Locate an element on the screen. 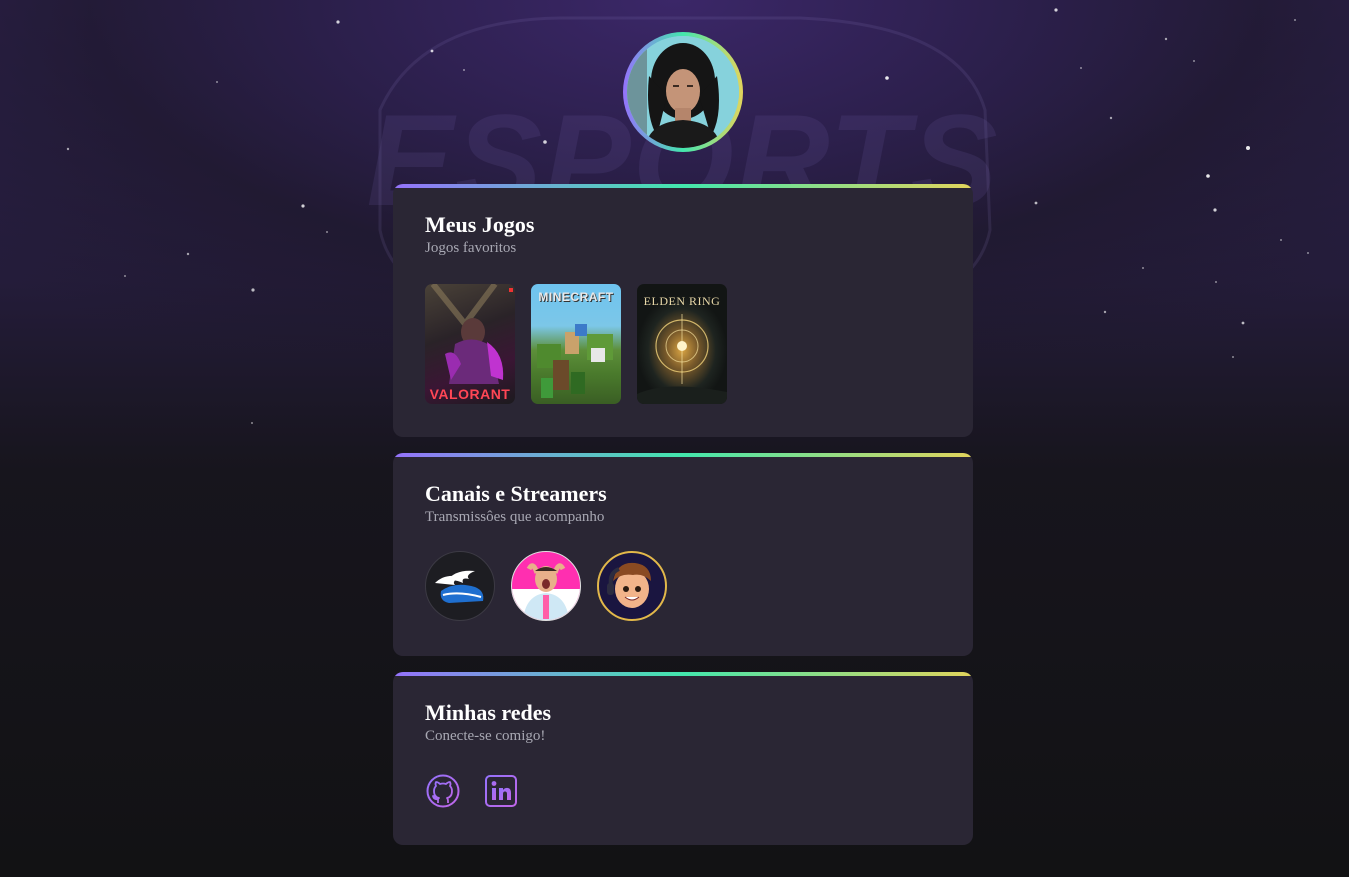 This screenshot has width=1349, height=877. streamers-list is located at coordinates (683, 586).